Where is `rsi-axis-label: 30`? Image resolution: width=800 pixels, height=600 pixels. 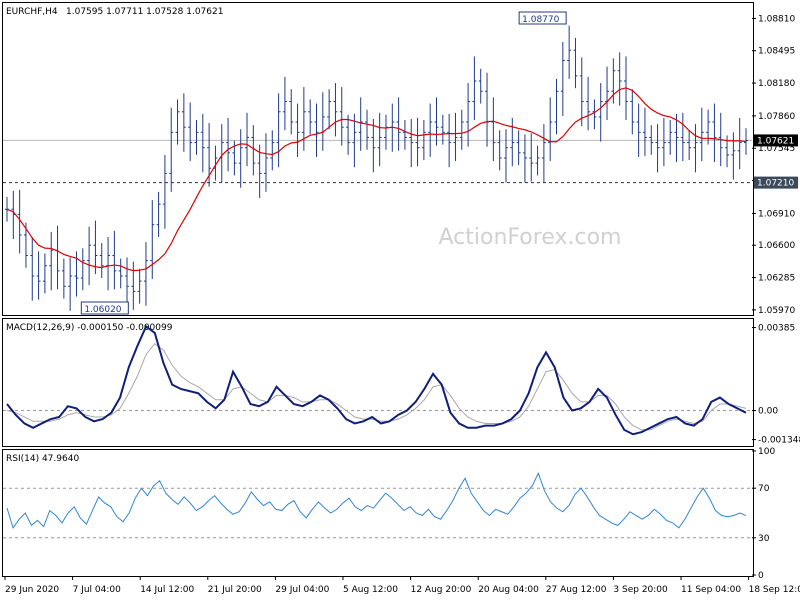
rsi-axis-label: 30 is located at coordinates (764, 539).